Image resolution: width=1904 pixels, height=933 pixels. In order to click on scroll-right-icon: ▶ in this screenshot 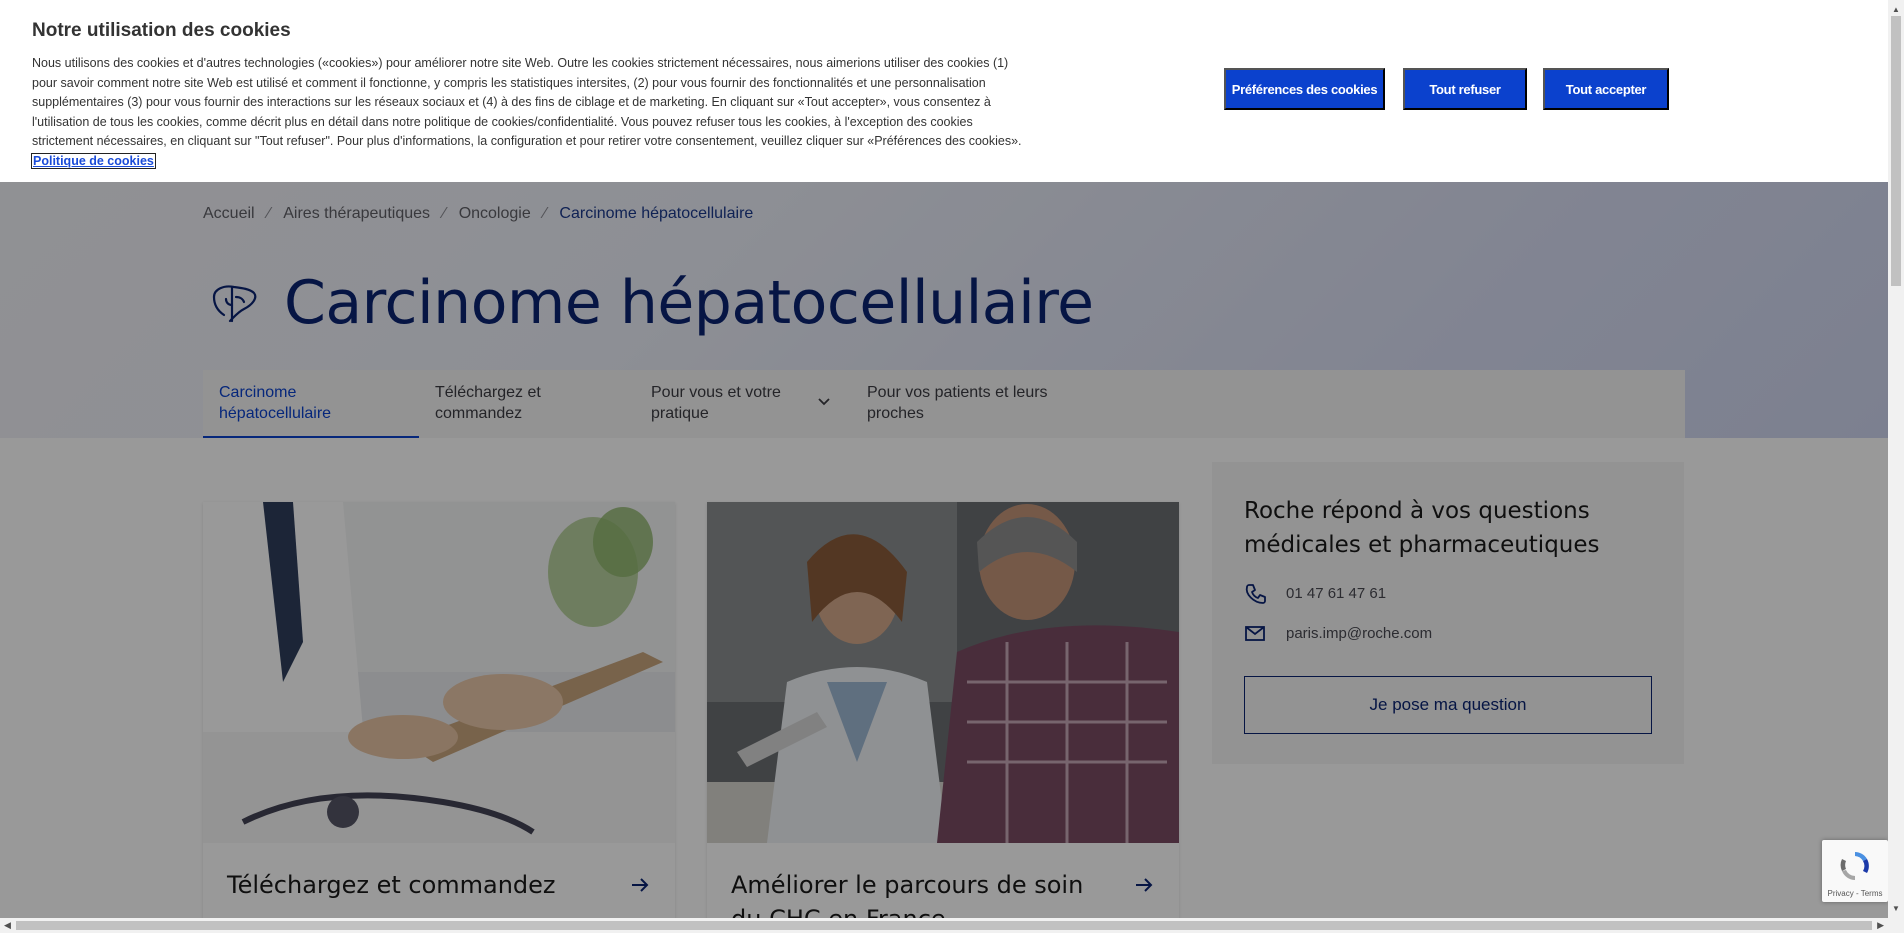, I will do `click(1880, 925)`.